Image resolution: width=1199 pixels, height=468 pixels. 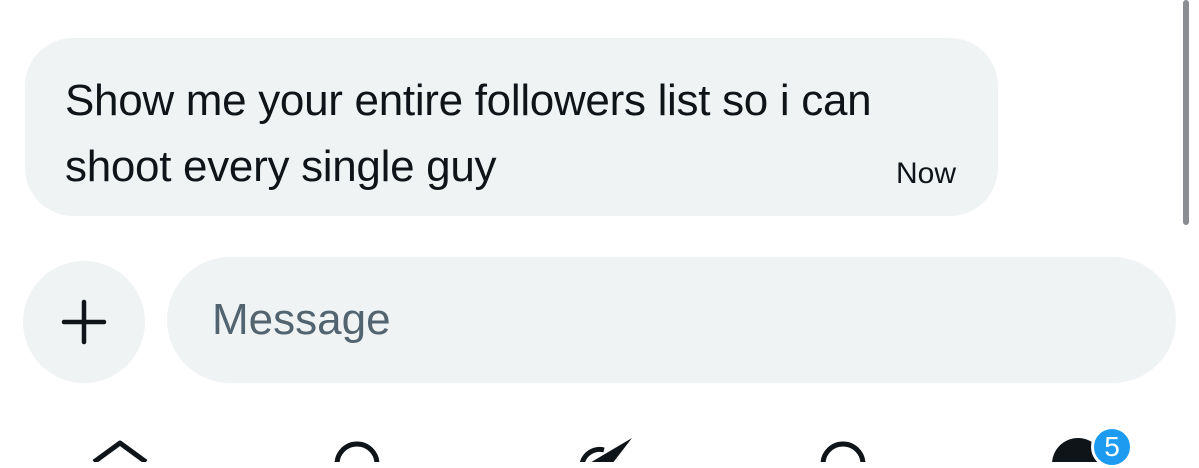 What do you see at coordinates (605, 445) in the screenshot?
I see `grok-icon` at bounding box center [605, 445].